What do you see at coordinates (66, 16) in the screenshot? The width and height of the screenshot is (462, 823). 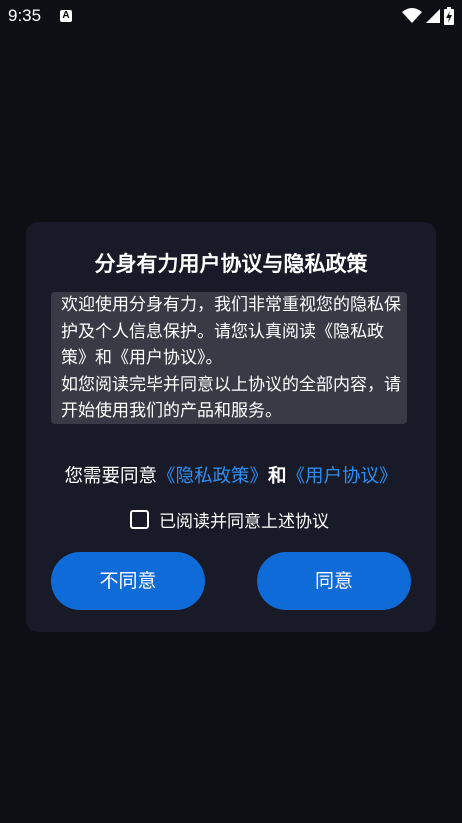 I see `a-icon: A` at bounding box center [66, 16].